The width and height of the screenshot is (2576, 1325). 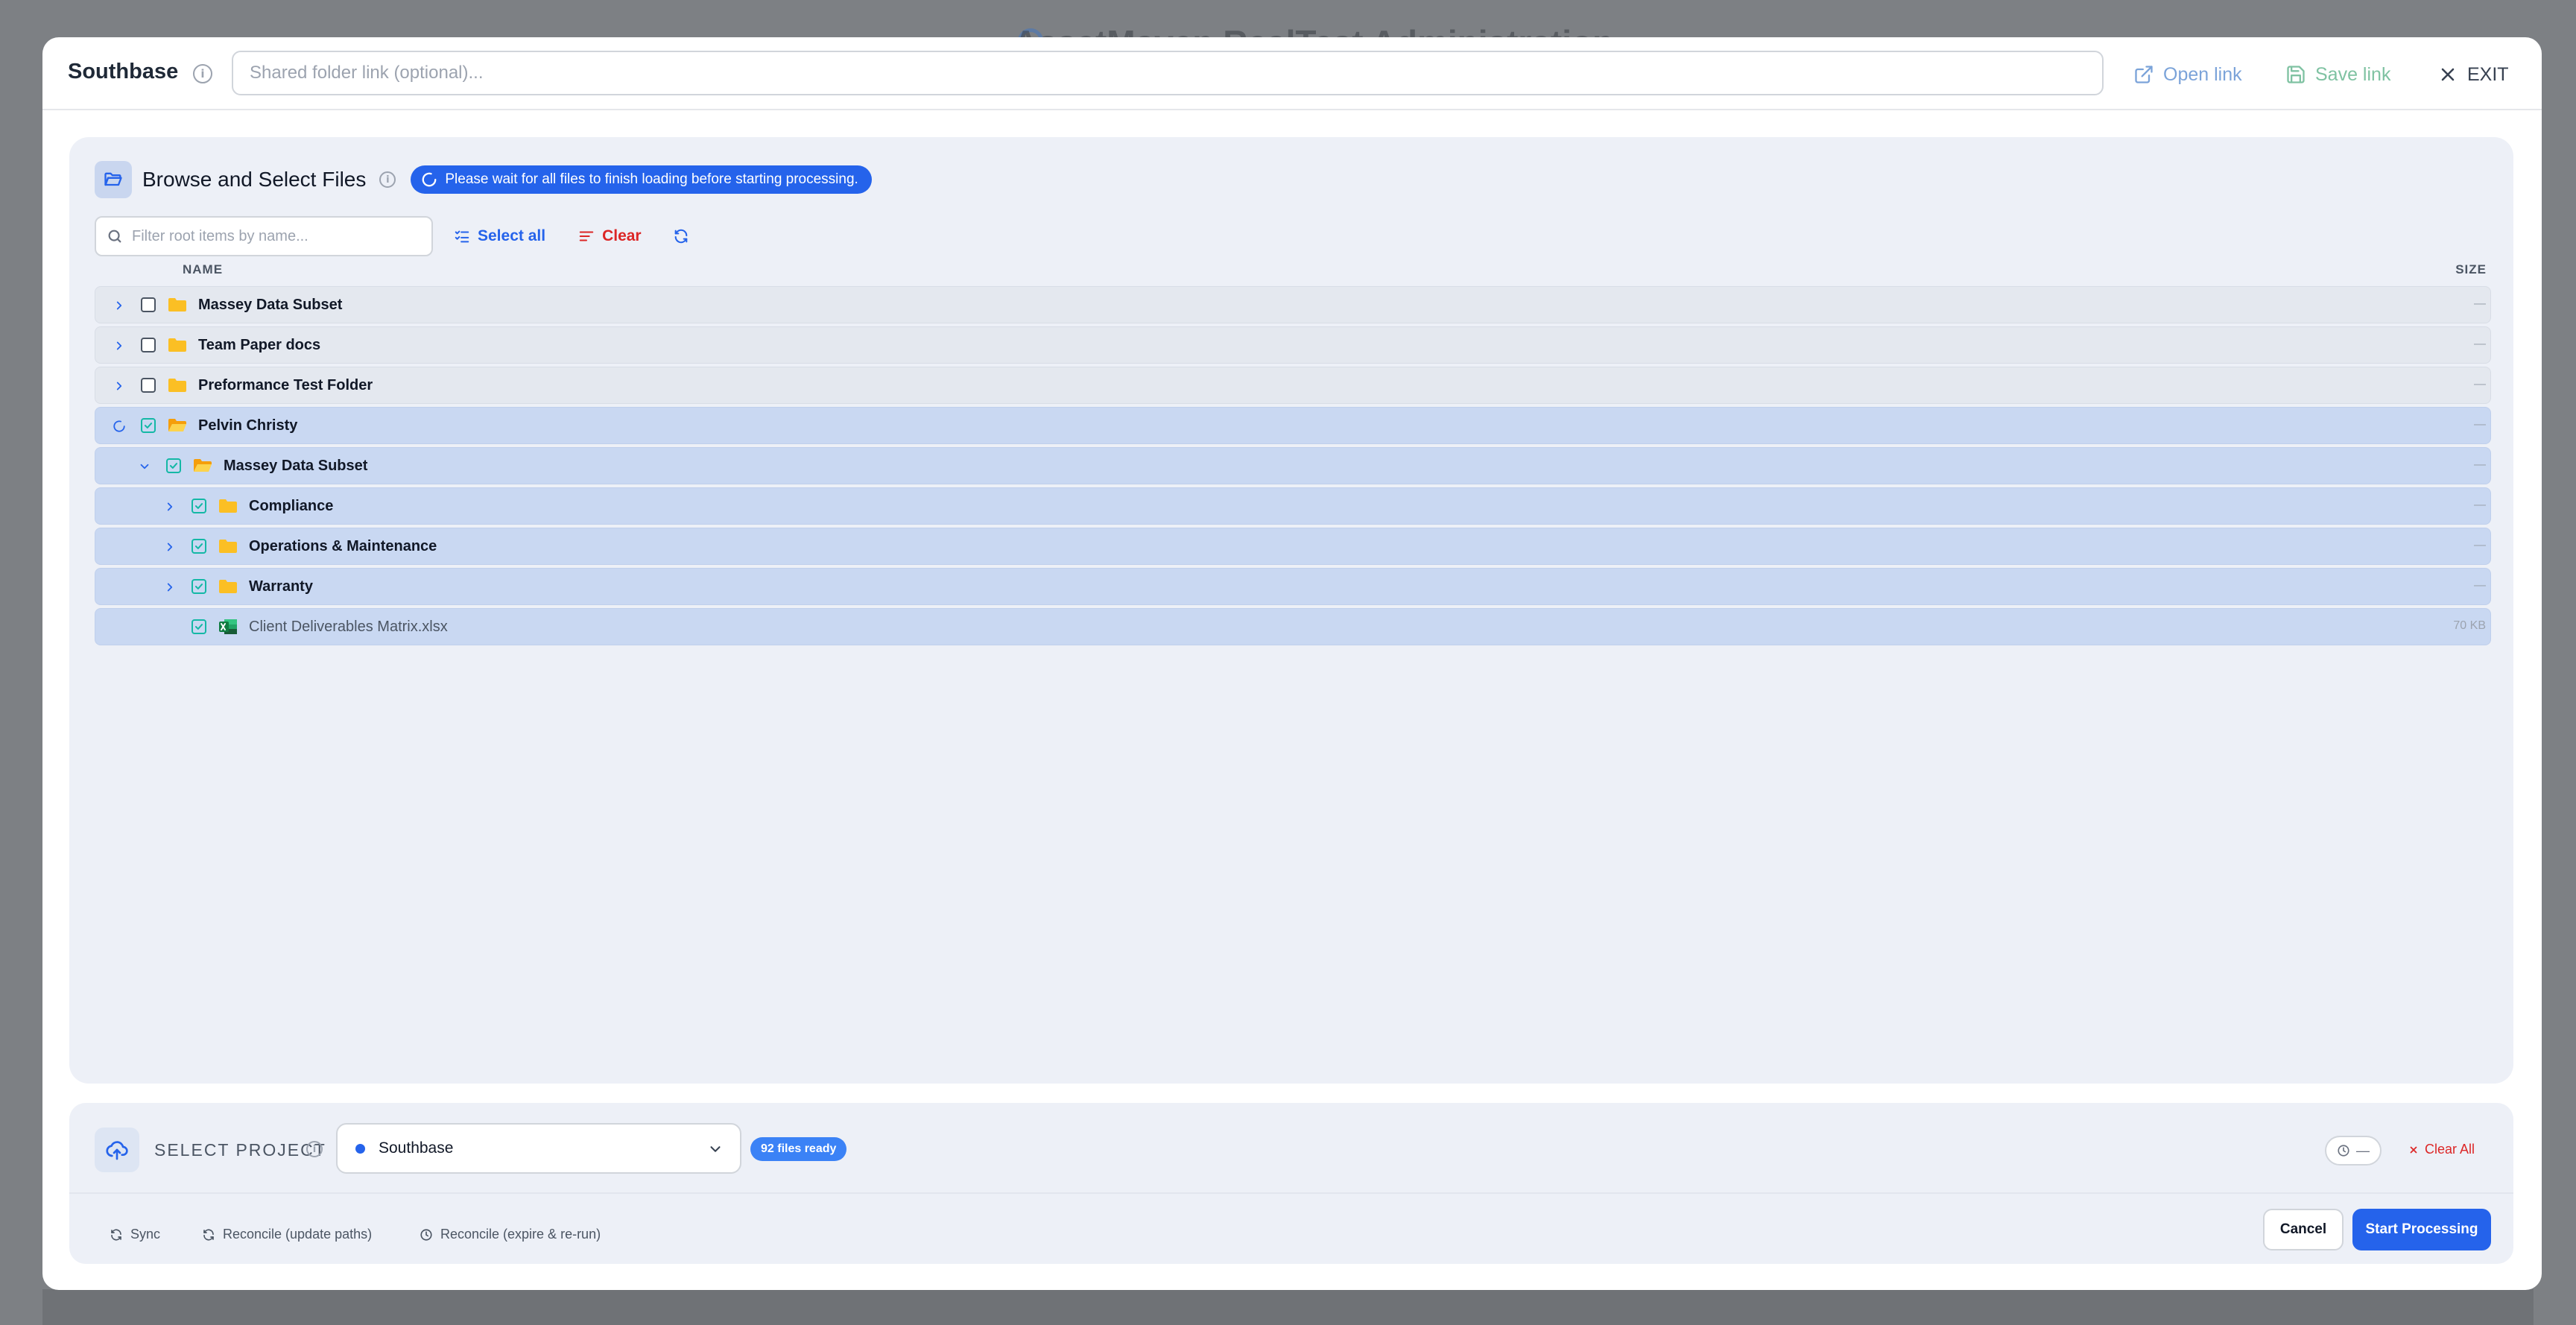 I want to click on modal-header: Southbase i Open link Save link EXIT, so click(x=1292, y=73).